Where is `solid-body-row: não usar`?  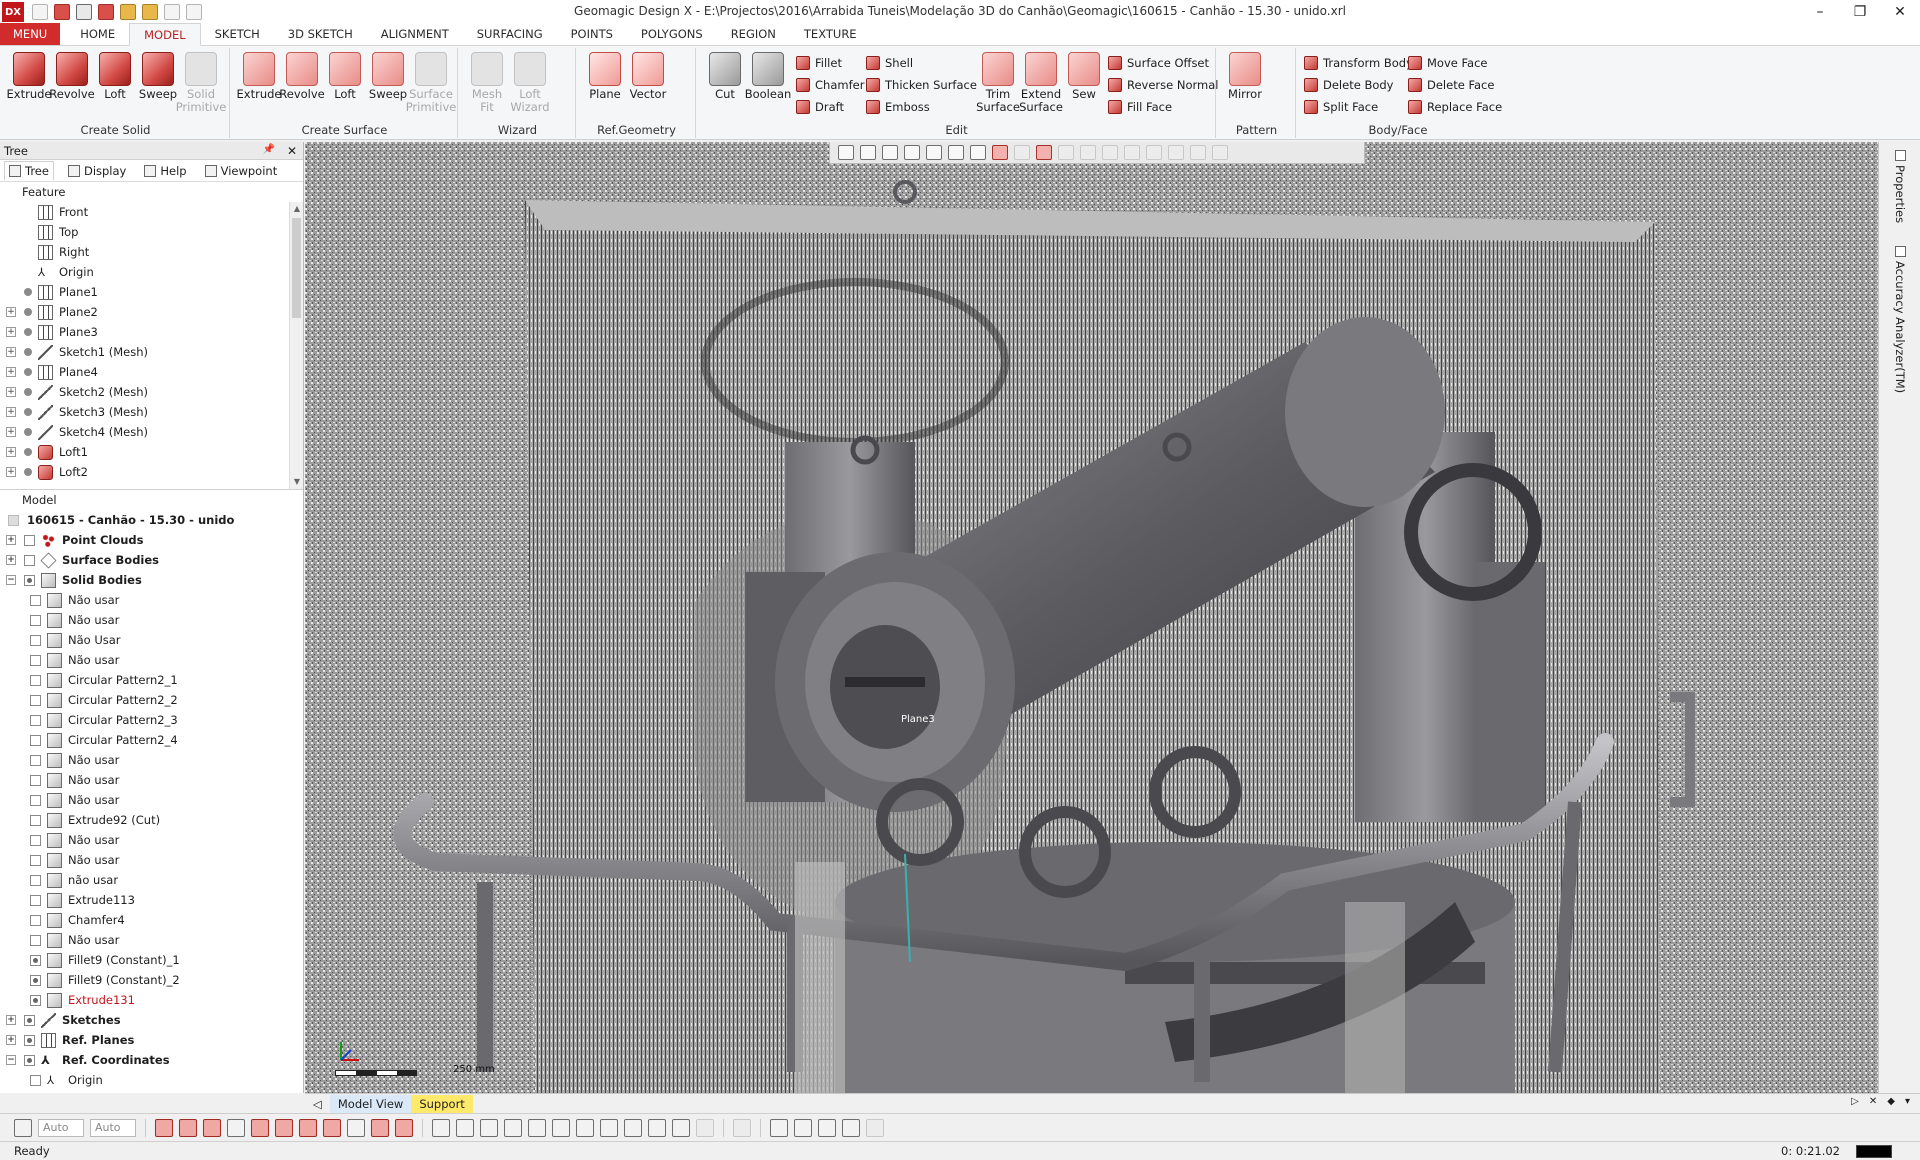 solid-body-row: não usar is located at coordinates (151, 880).